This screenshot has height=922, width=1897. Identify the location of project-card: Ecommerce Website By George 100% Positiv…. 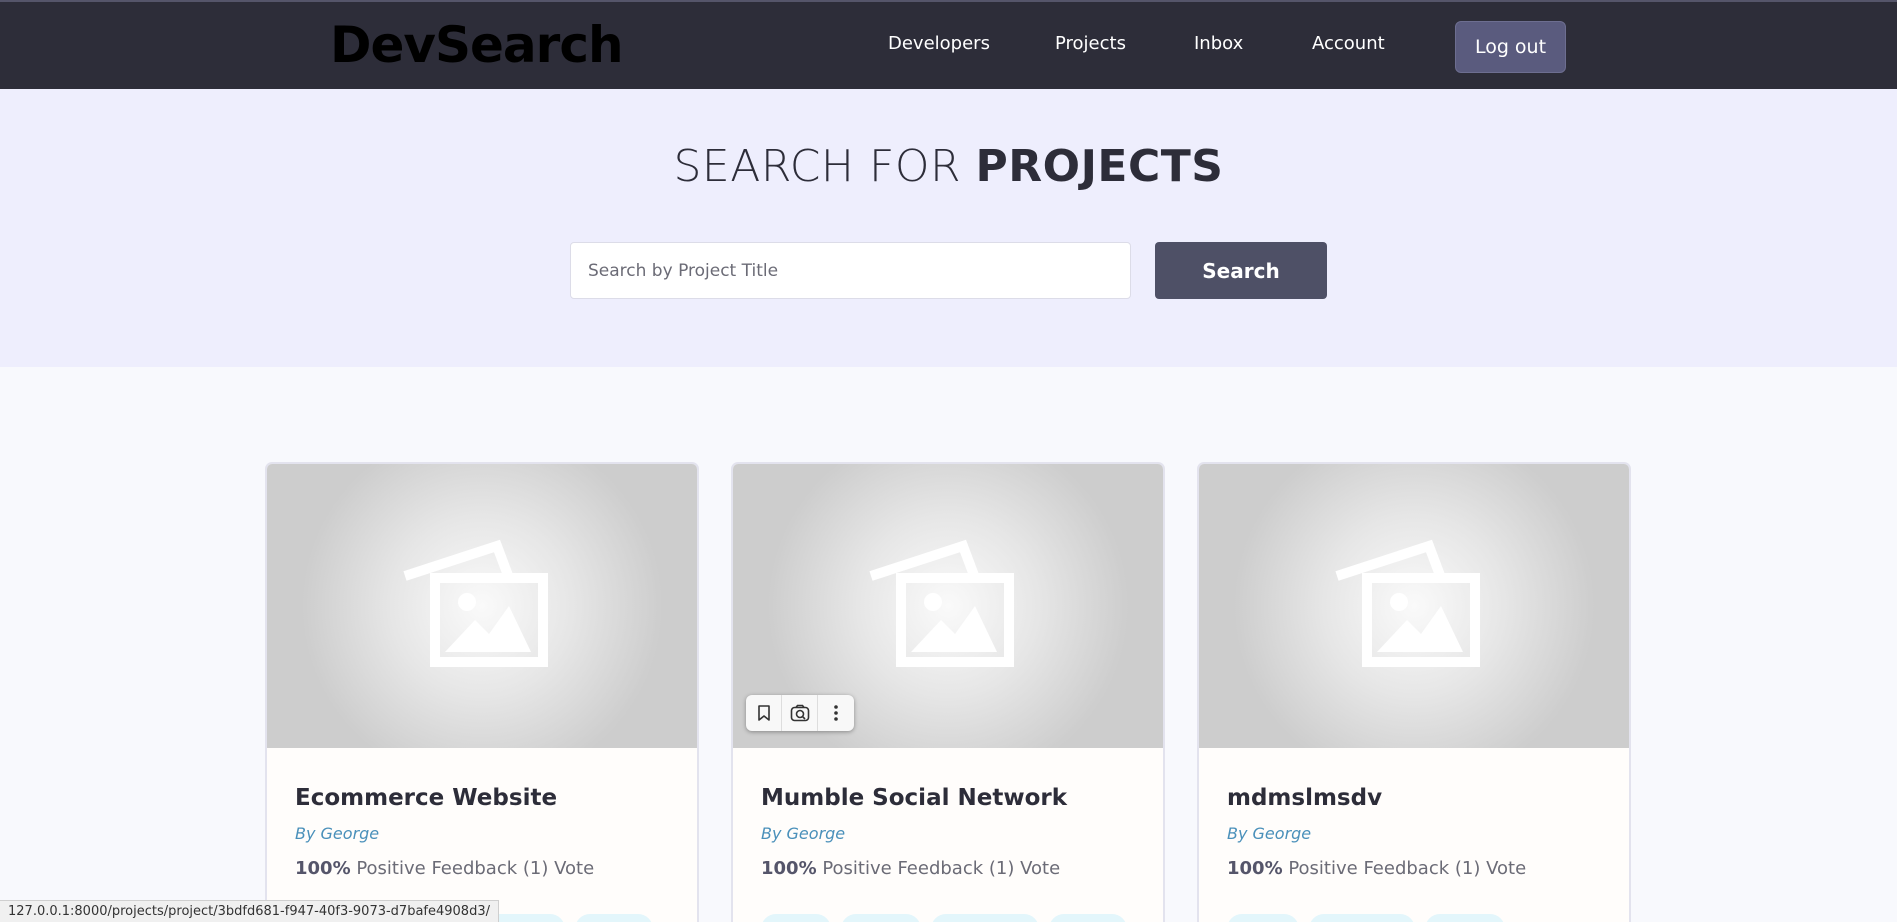
(482, 692).